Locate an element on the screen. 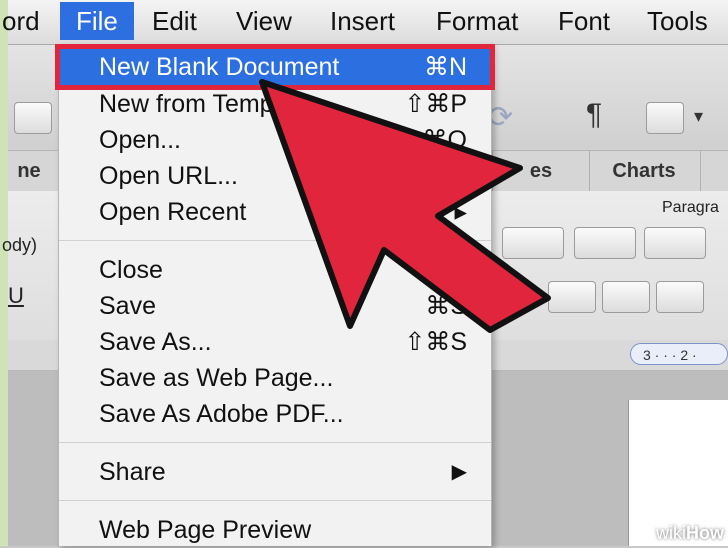 The height and width of the screenshot is (548, 728). wikihow-logo: wikiHow is located at coordinates (690, 533).